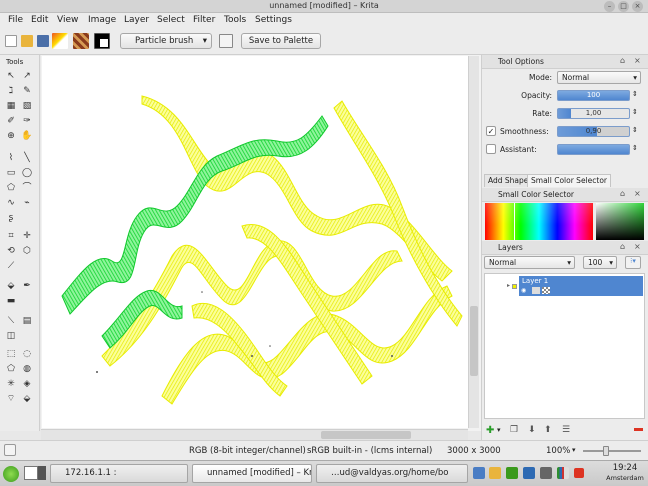 This screenshot has width=648, height=486. Describe the element at coordinates (11, 121) in the screenshot. I see `brush-tool-icon: ✐` at that location.